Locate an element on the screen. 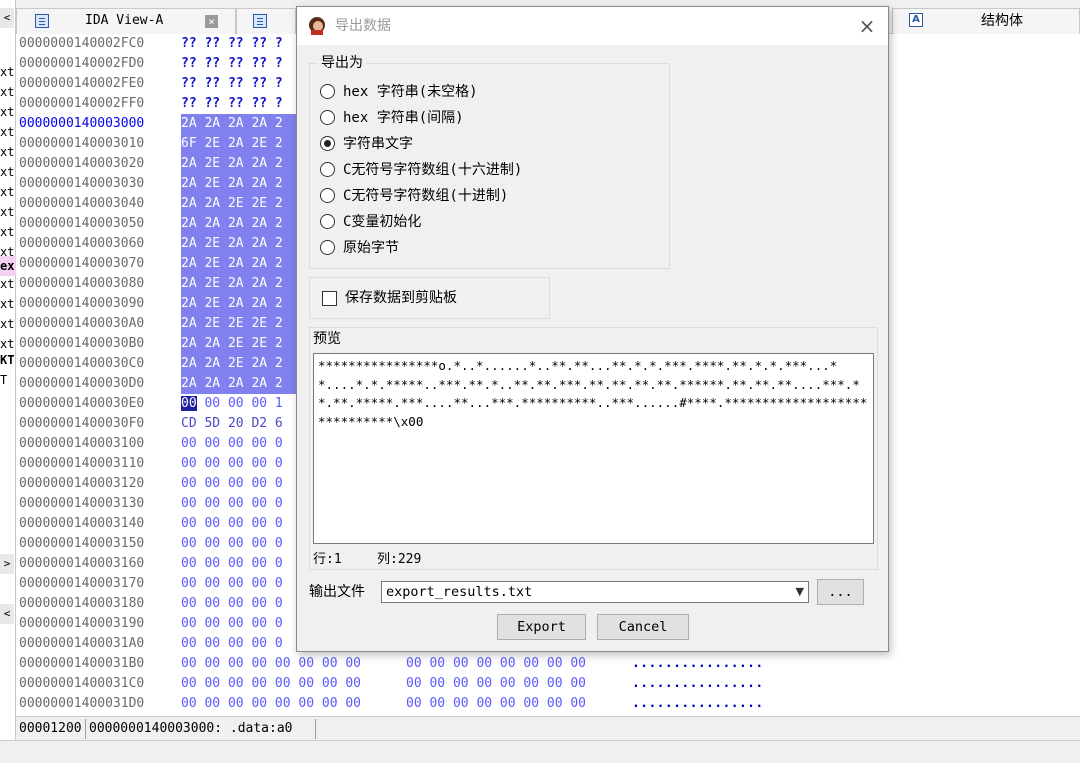 The width and height of the screenshot is (1080, 763). cancel-button: Cancel is located at coordinates (643, 627).